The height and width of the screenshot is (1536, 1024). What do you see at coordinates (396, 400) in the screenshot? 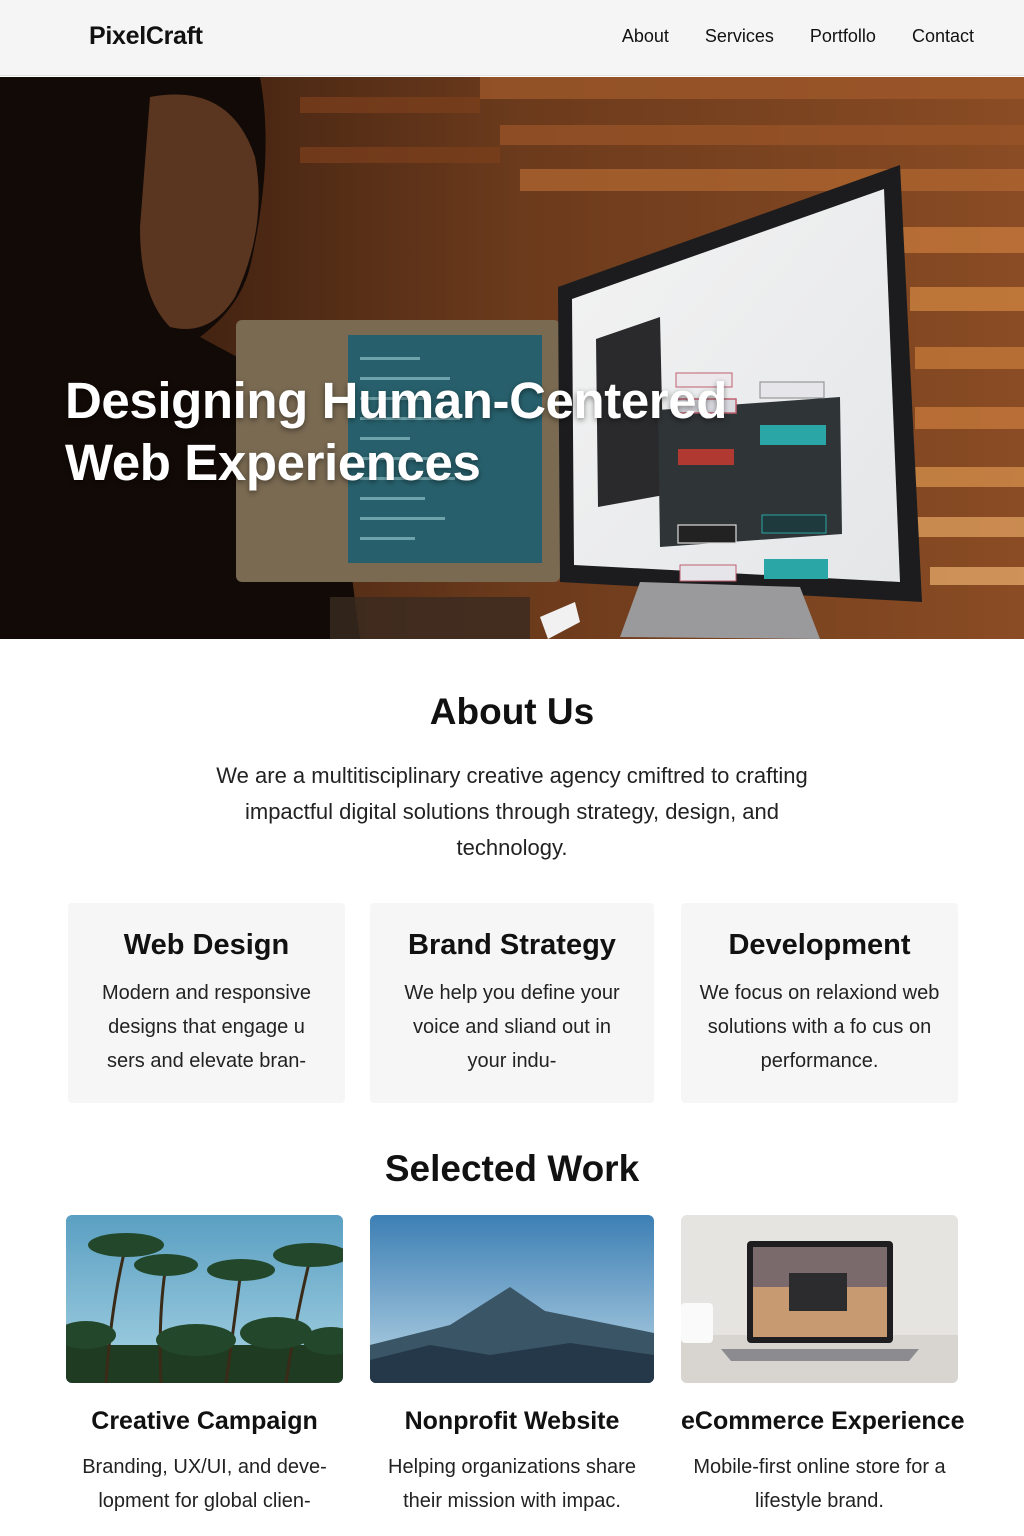
I see `hero-title-line1: Designing Human-Centered` at bounding box center [396, 400].